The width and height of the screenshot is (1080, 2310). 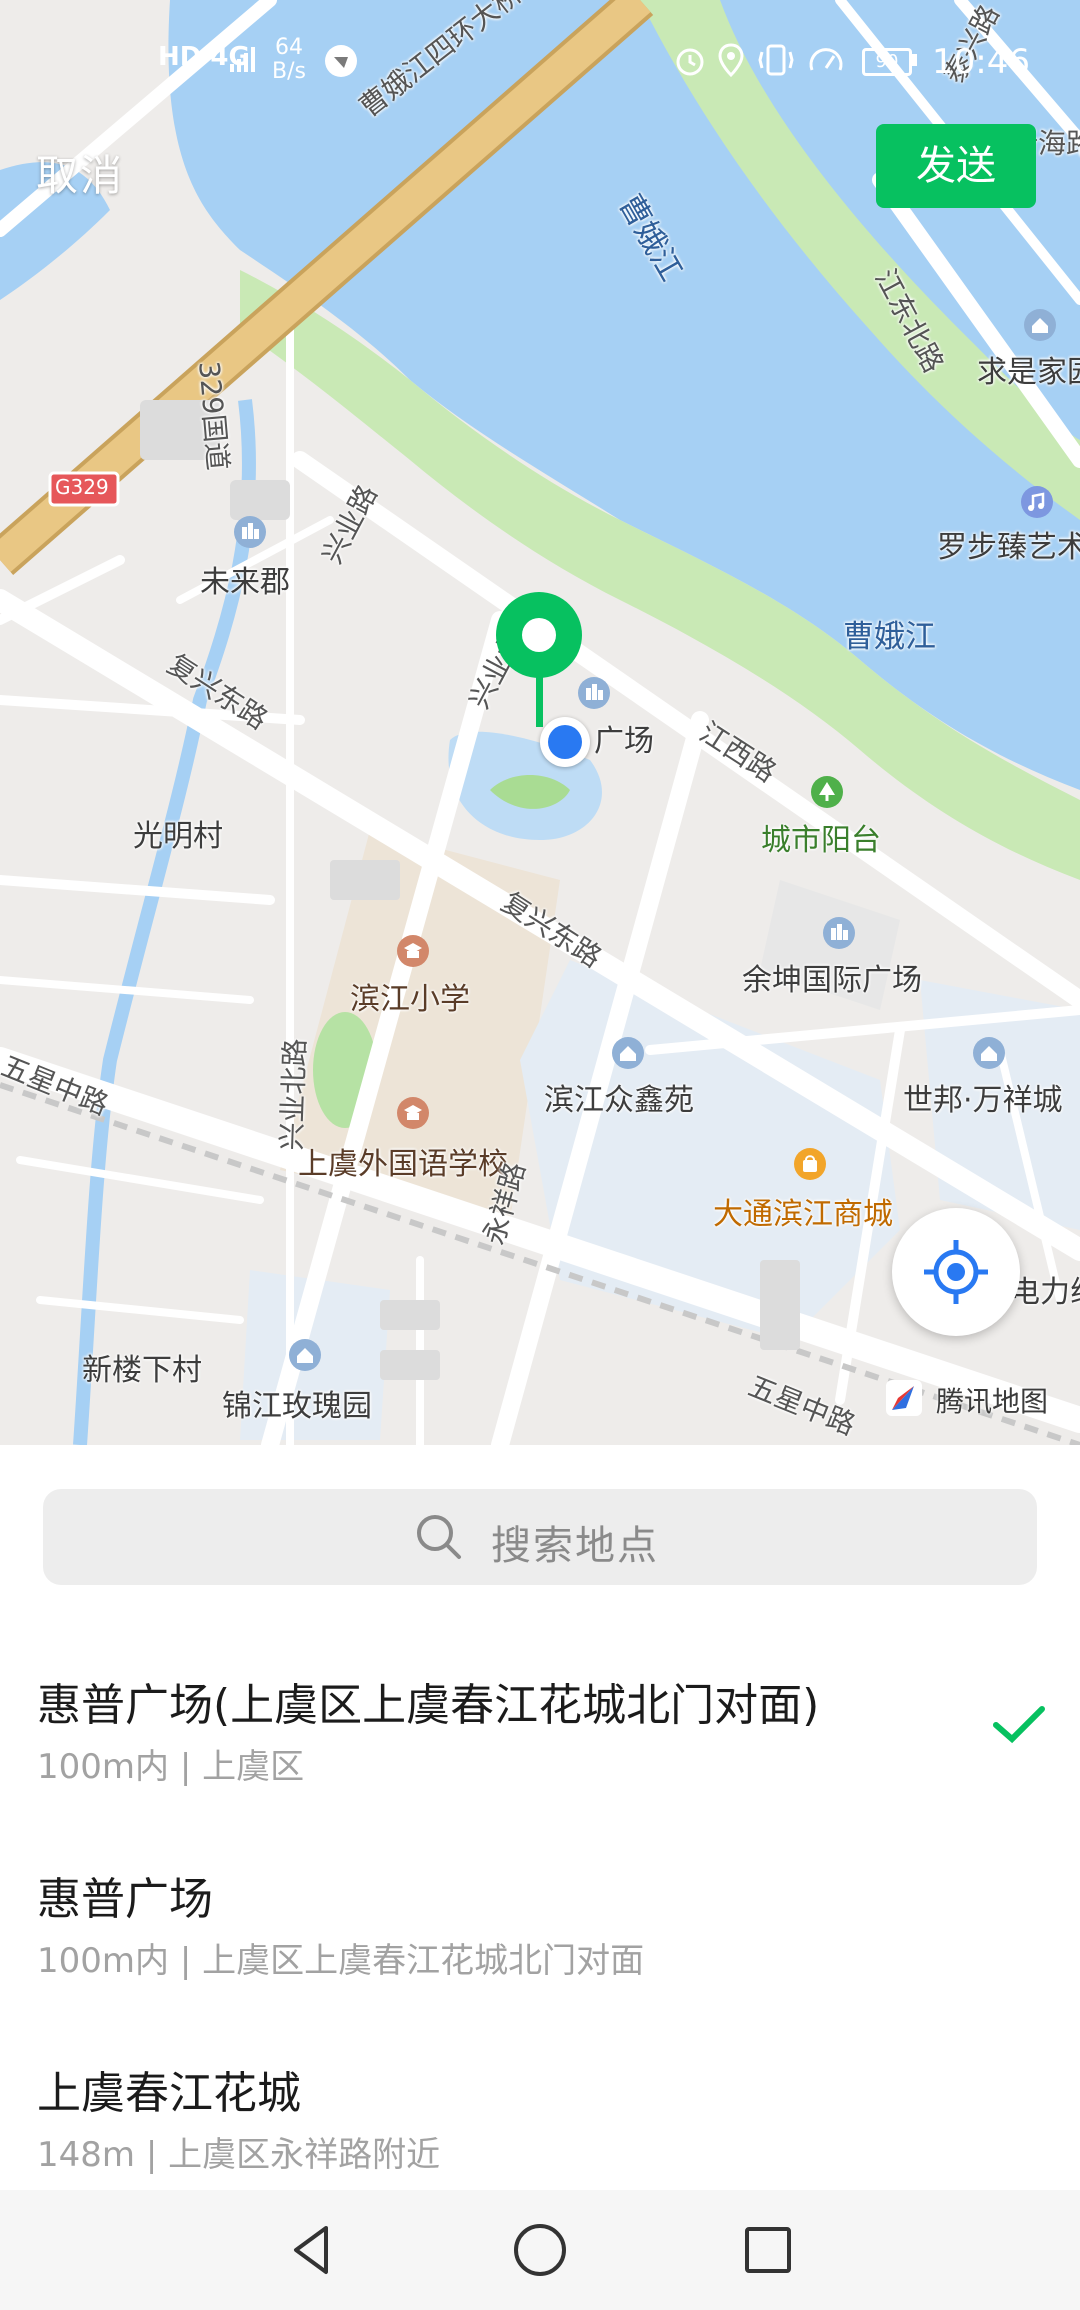 I want to click on weilaijun-label: 未来郡, so click(x=245, y=582).